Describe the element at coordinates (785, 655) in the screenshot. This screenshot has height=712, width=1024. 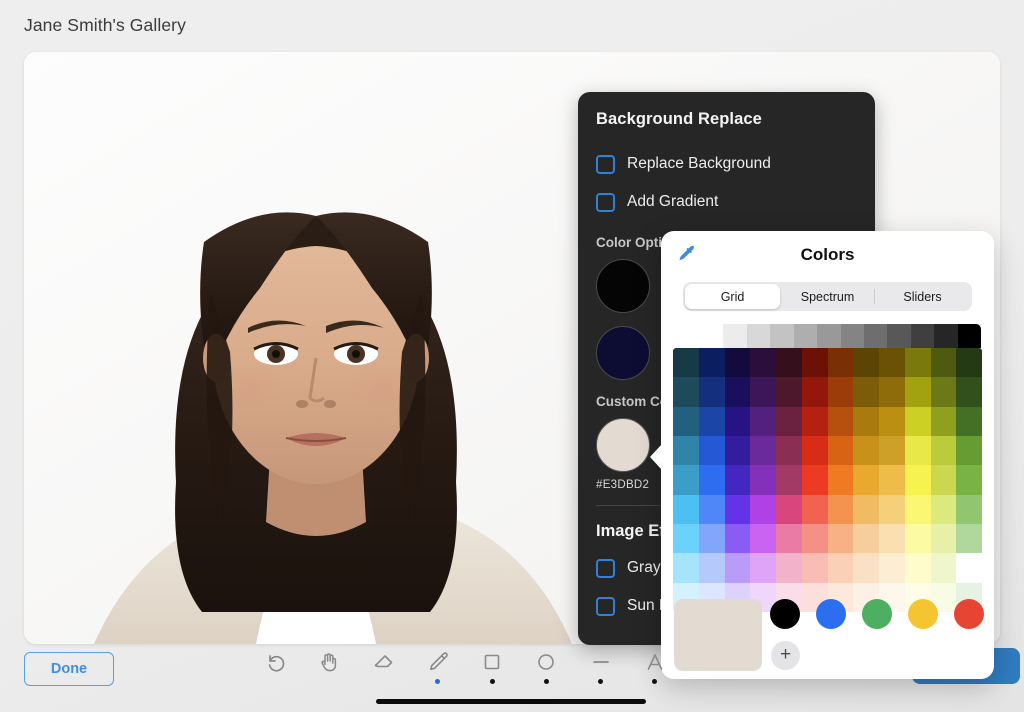
I see `add-color-button: +` at that location.